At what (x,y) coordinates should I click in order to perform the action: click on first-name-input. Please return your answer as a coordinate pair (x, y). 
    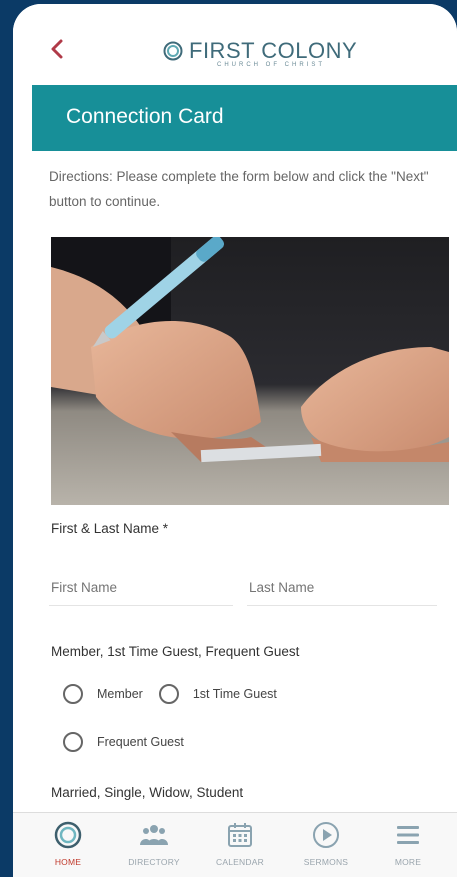
    Looking at the image, I should click on (141, 587).